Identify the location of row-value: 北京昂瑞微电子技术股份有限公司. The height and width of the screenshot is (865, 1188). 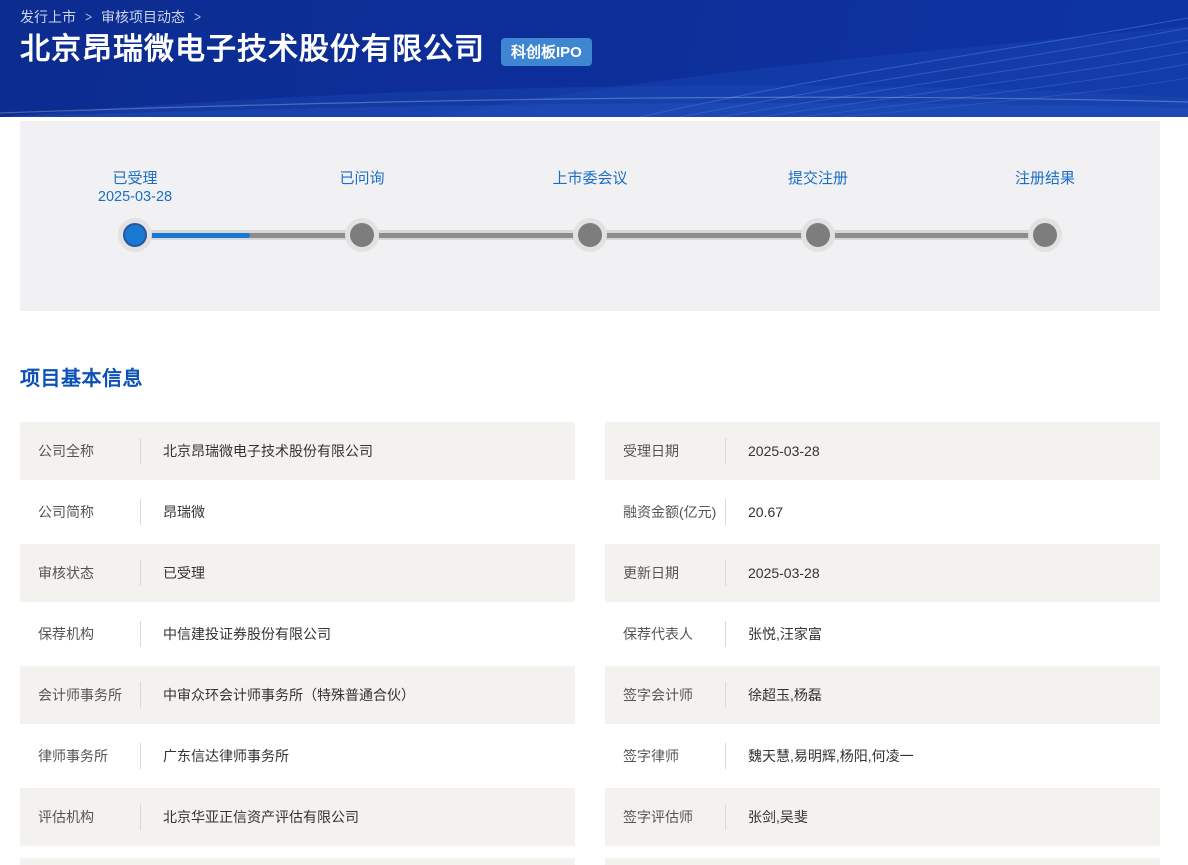
(268, 451).